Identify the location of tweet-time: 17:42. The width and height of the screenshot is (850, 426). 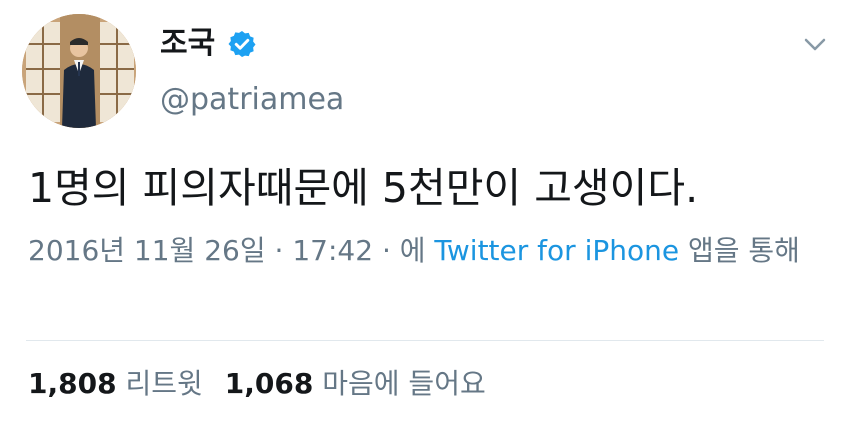
(333, 250).